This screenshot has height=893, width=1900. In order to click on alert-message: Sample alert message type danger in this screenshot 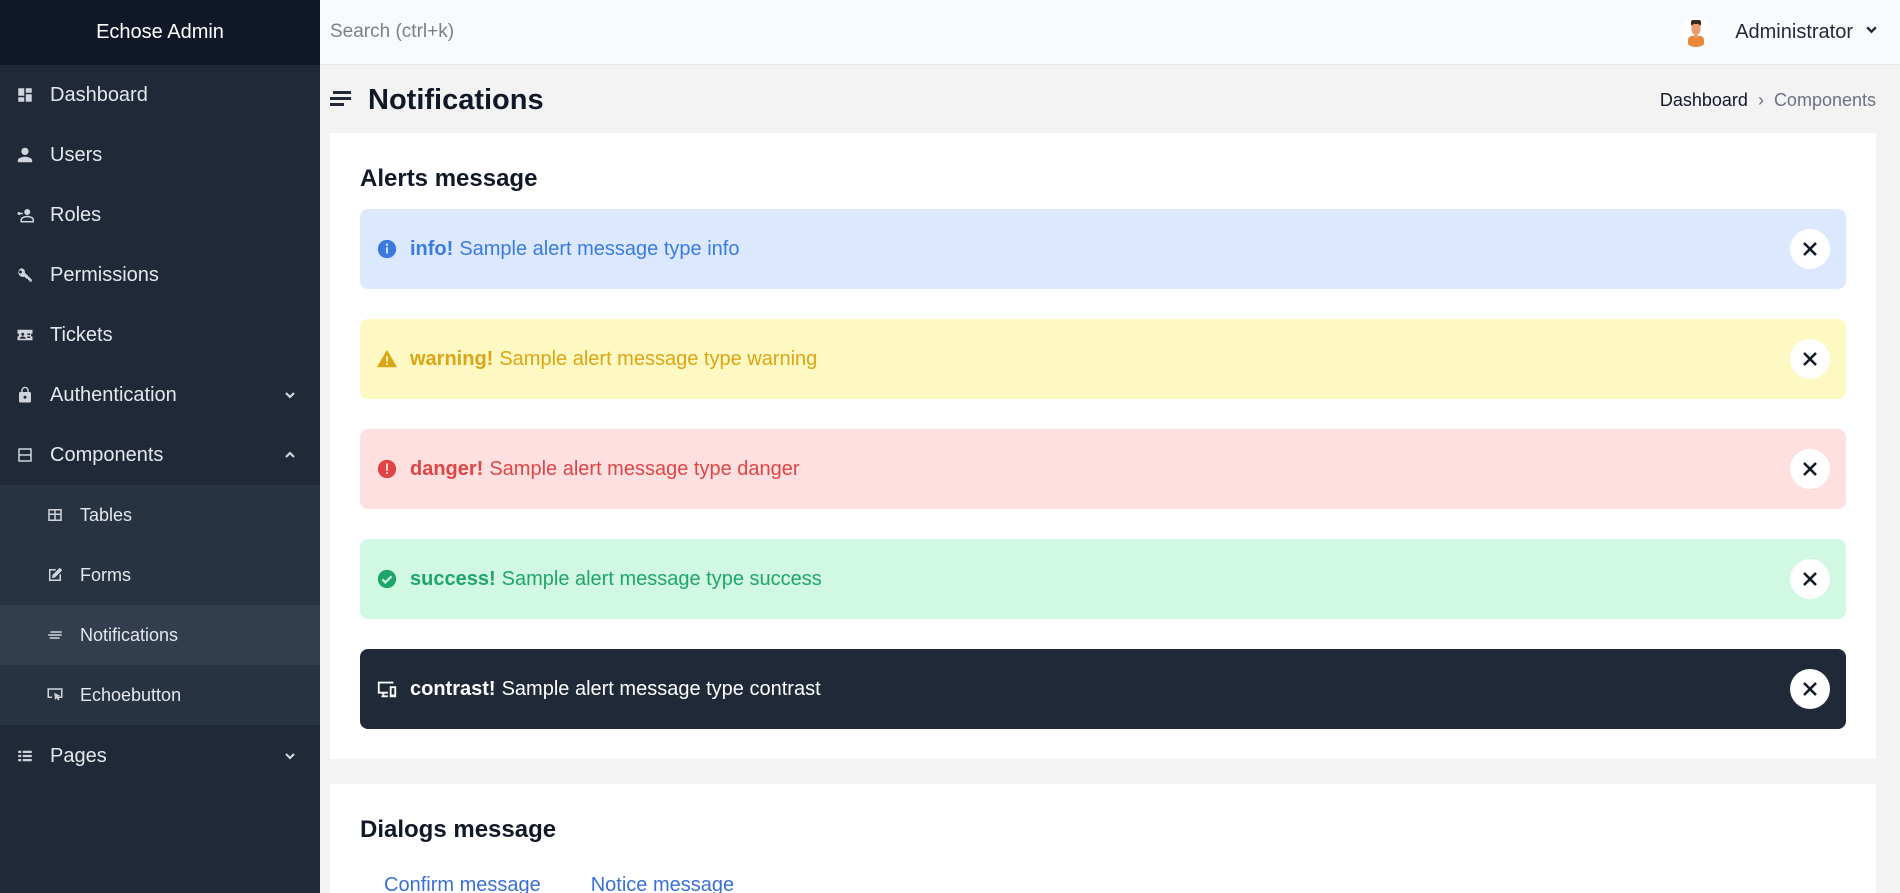, I will do `click(644, 468)`.